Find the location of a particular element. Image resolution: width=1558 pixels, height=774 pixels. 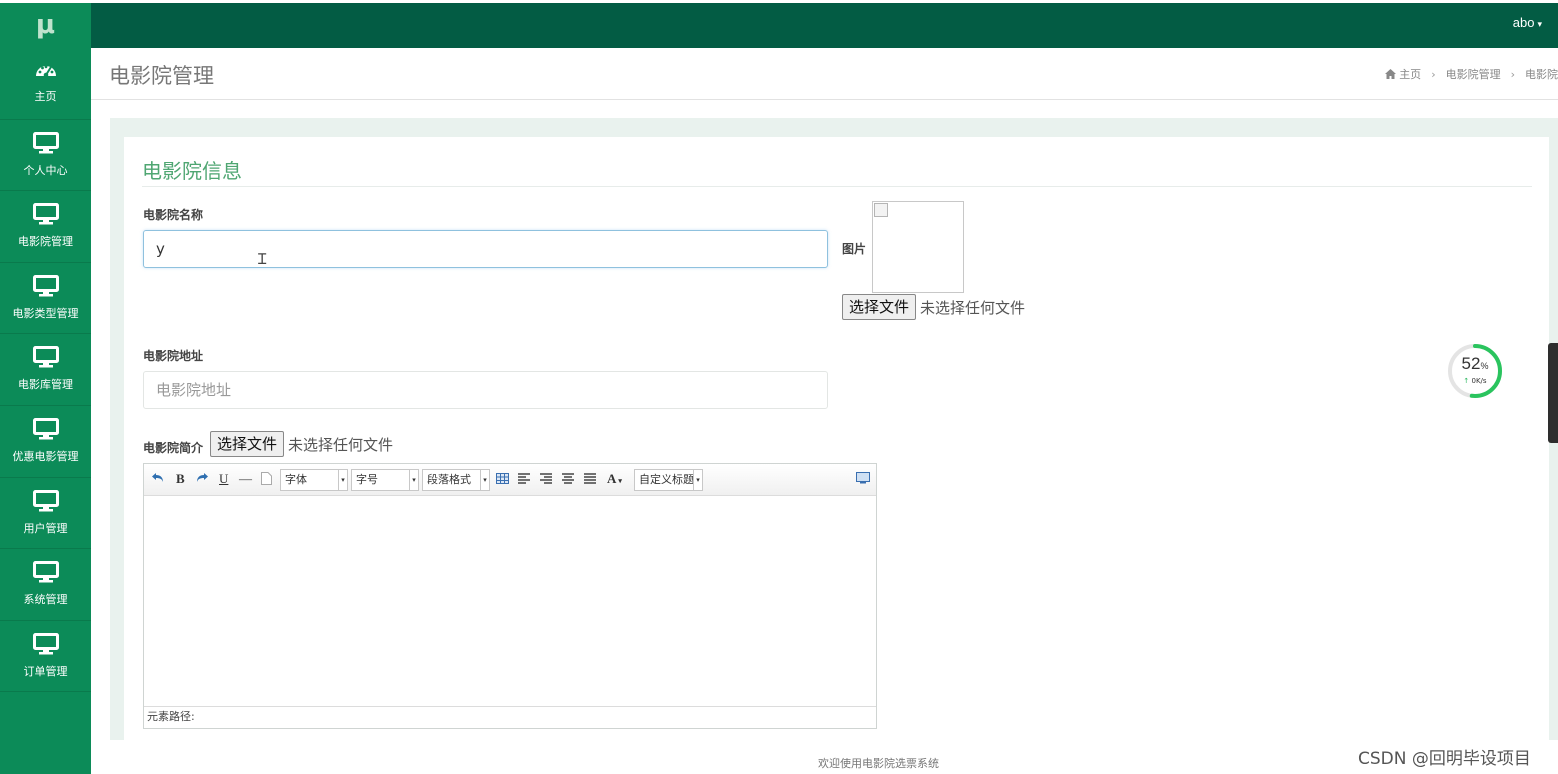

cinema-intro-label: 电影院简介 is located at coordinates (173, 448).